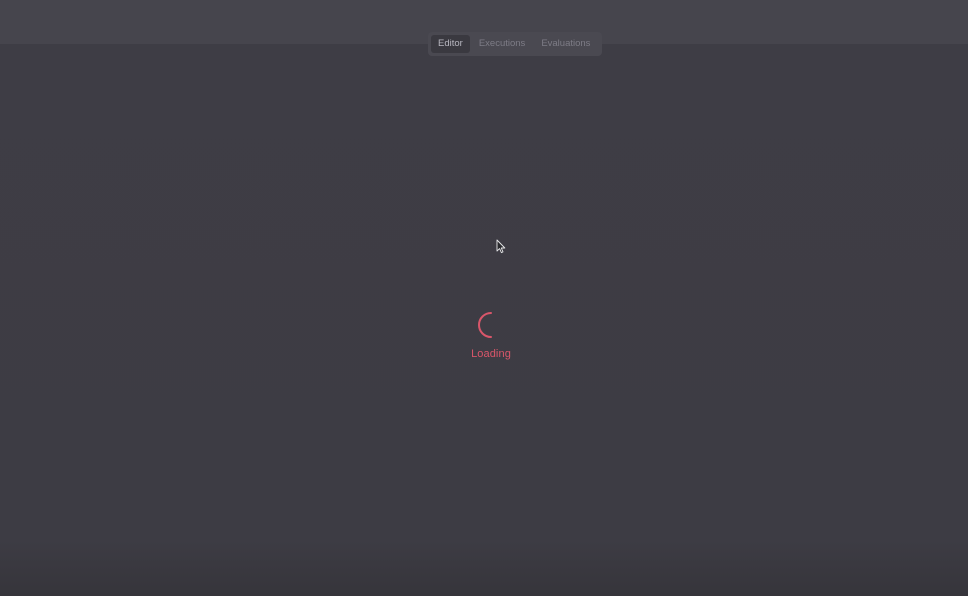 The width and height of the screenshot is (968, 596). Describe the element at coordinates (450, 44) in the screenshot. I see `tab-editor: Editor` at that location.